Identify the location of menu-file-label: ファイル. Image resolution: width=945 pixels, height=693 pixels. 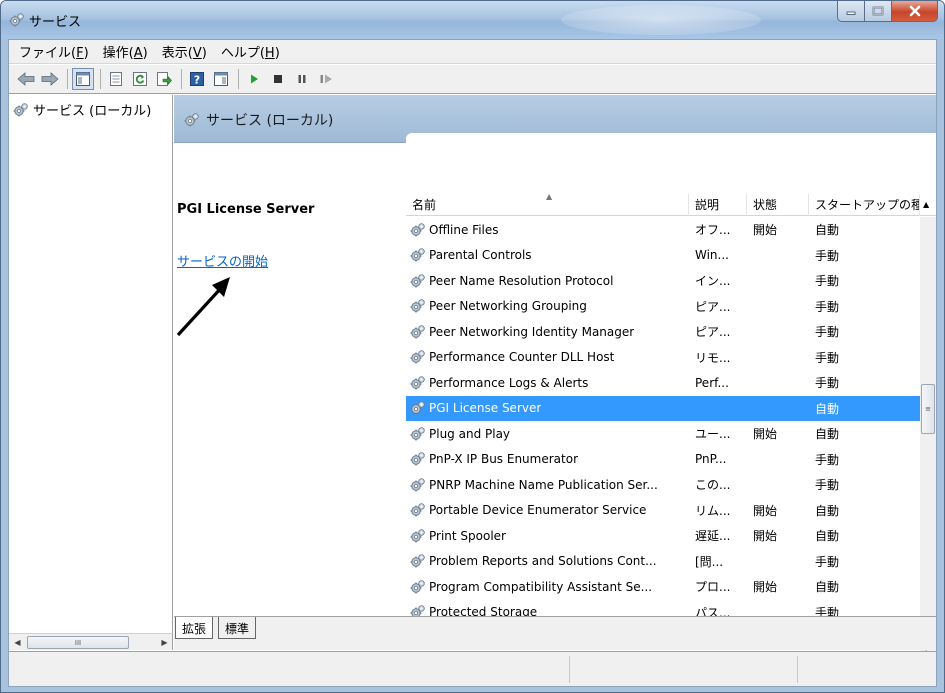
(45, 53).